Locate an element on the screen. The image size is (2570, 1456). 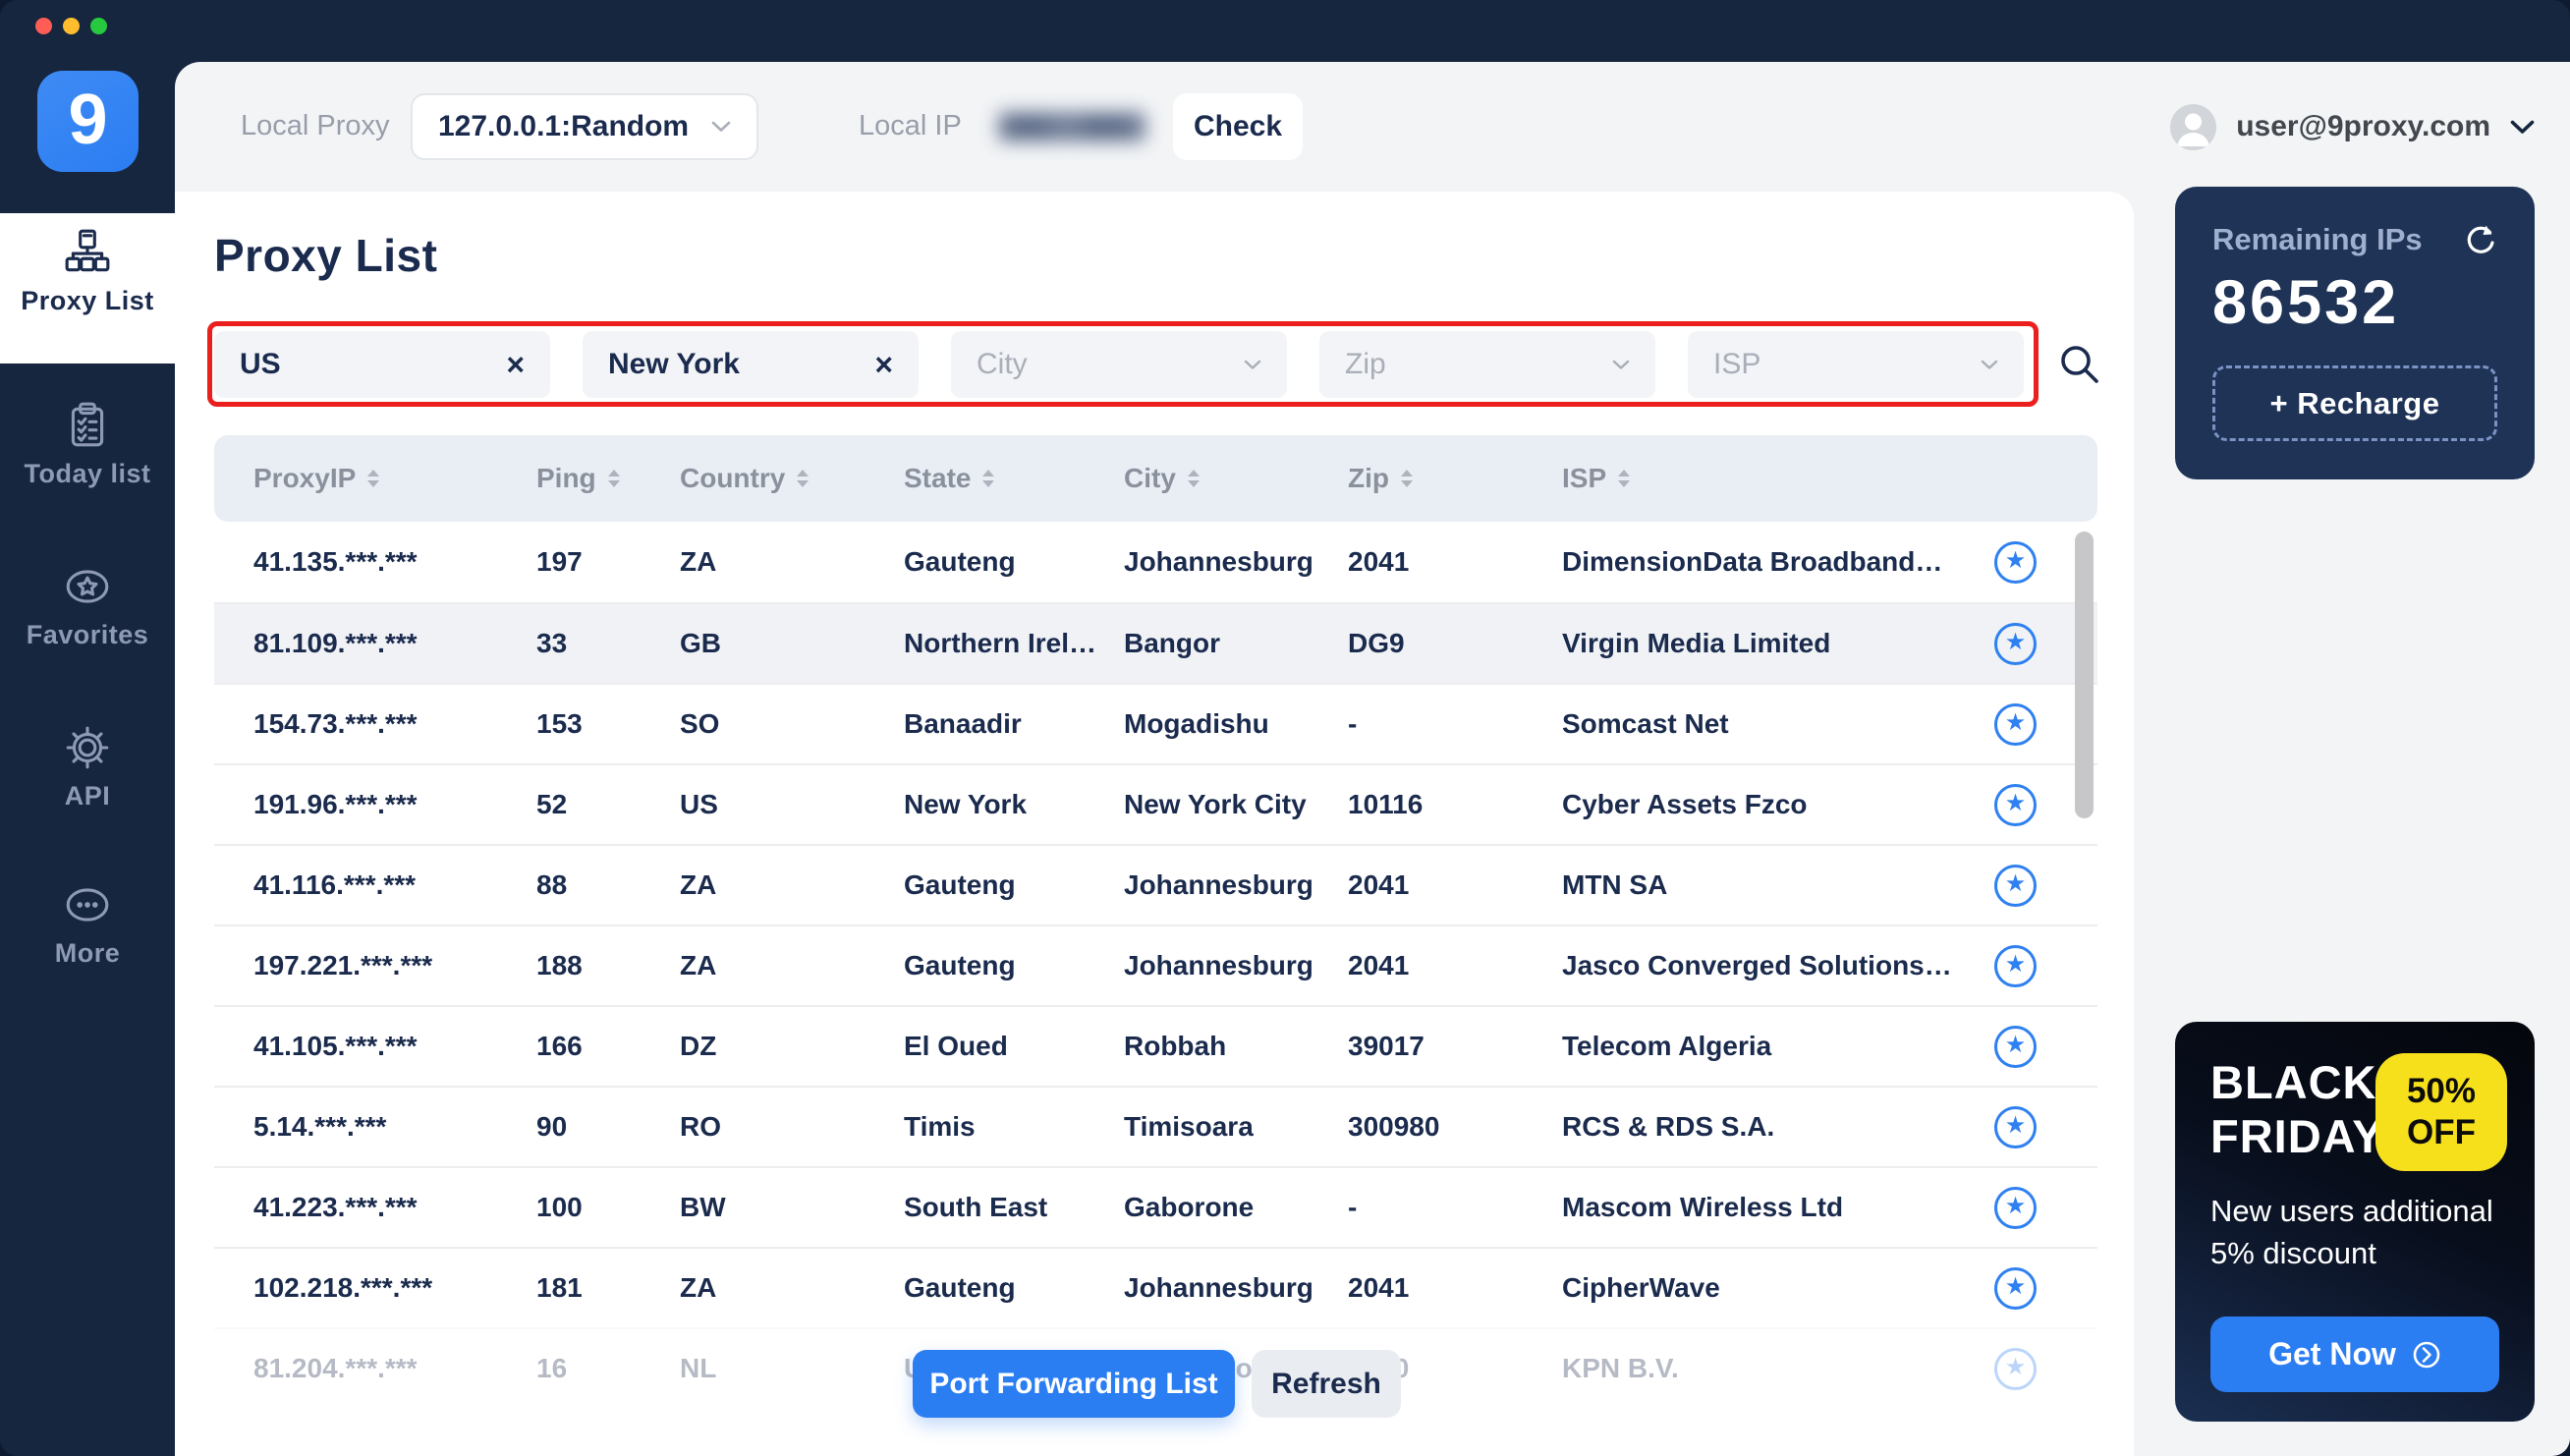
column-header-country: Country is located at coordinates (792, 478).